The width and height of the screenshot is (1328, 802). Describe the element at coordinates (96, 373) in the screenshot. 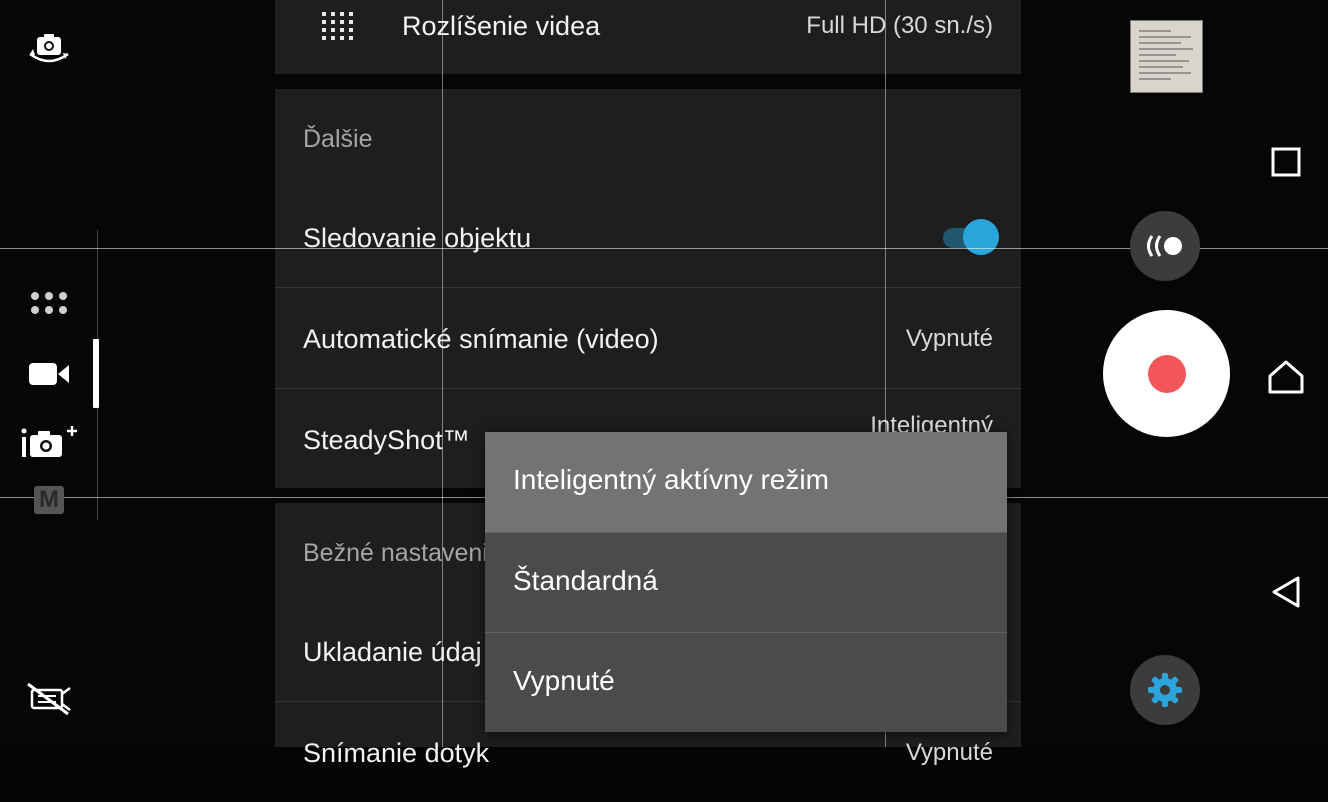

I see `mode-selection-indicator` at that location.